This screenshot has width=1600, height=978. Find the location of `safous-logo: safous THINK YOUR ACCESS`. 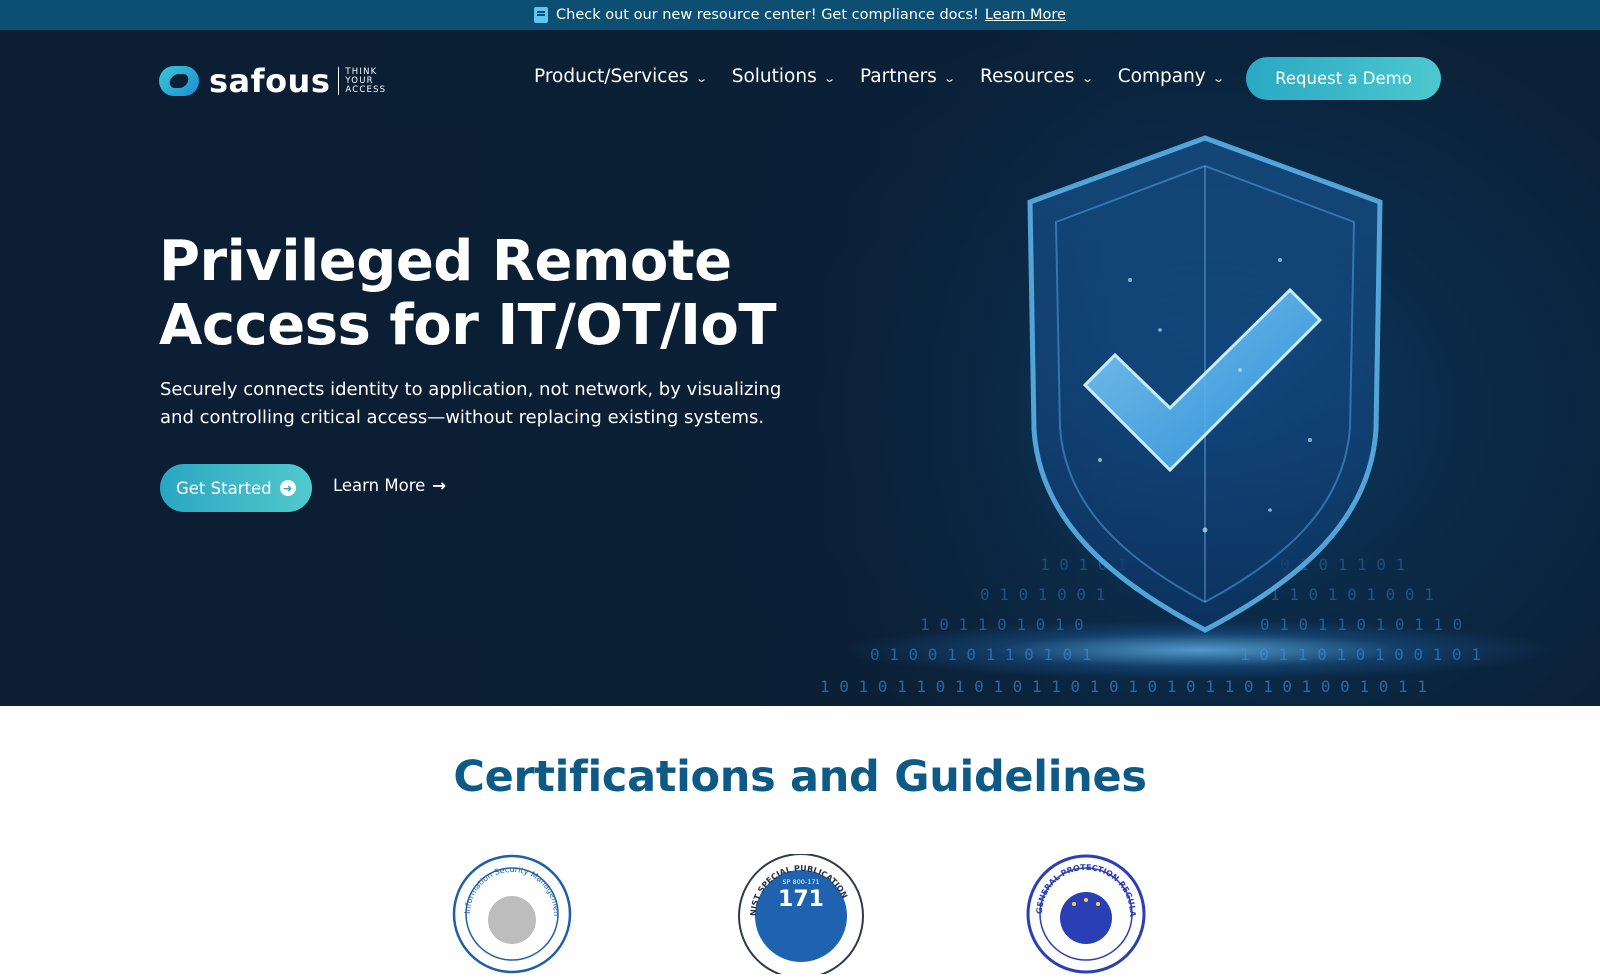

safous-logo: safous THINK YOUR ACCESS is located at coordinates (272, 81).